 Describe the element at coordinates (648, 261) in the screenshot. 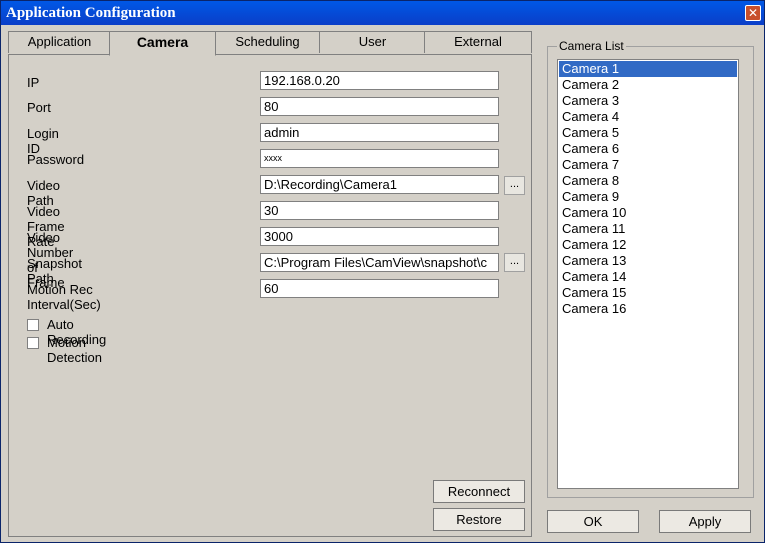

I see `camera-list-item: Camera 13` at that location.